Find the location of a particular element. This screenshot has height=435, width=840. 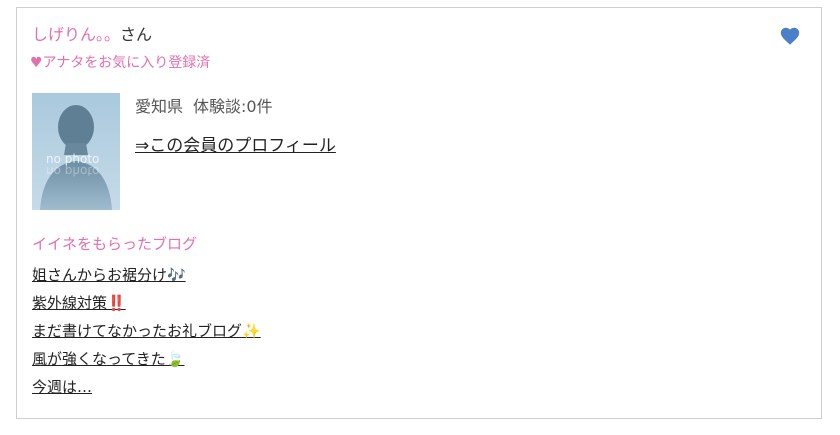

no-photo-silhouette: no photo no photo is located at coordinates (76, 157).